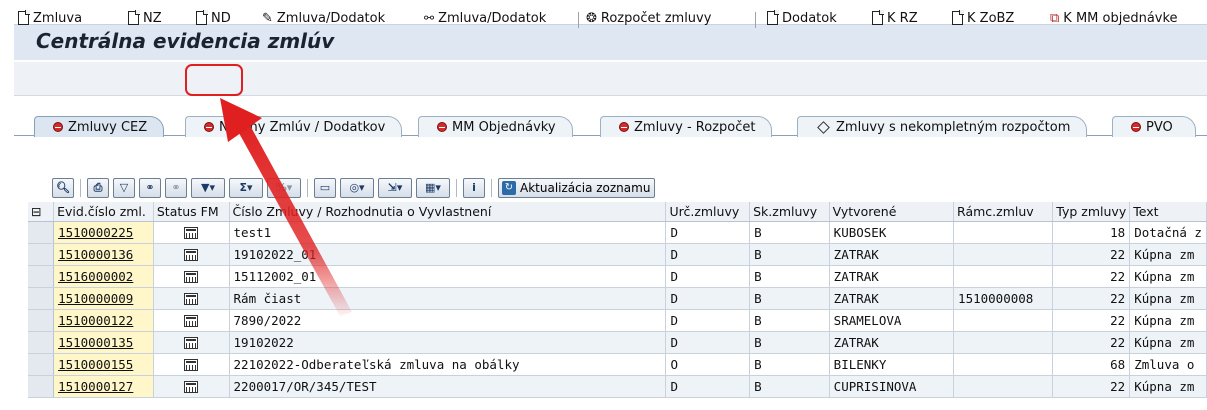 The height and width of the screenshot is (410, 1207). I want to click on toolbar-separator, so click(755, 20).